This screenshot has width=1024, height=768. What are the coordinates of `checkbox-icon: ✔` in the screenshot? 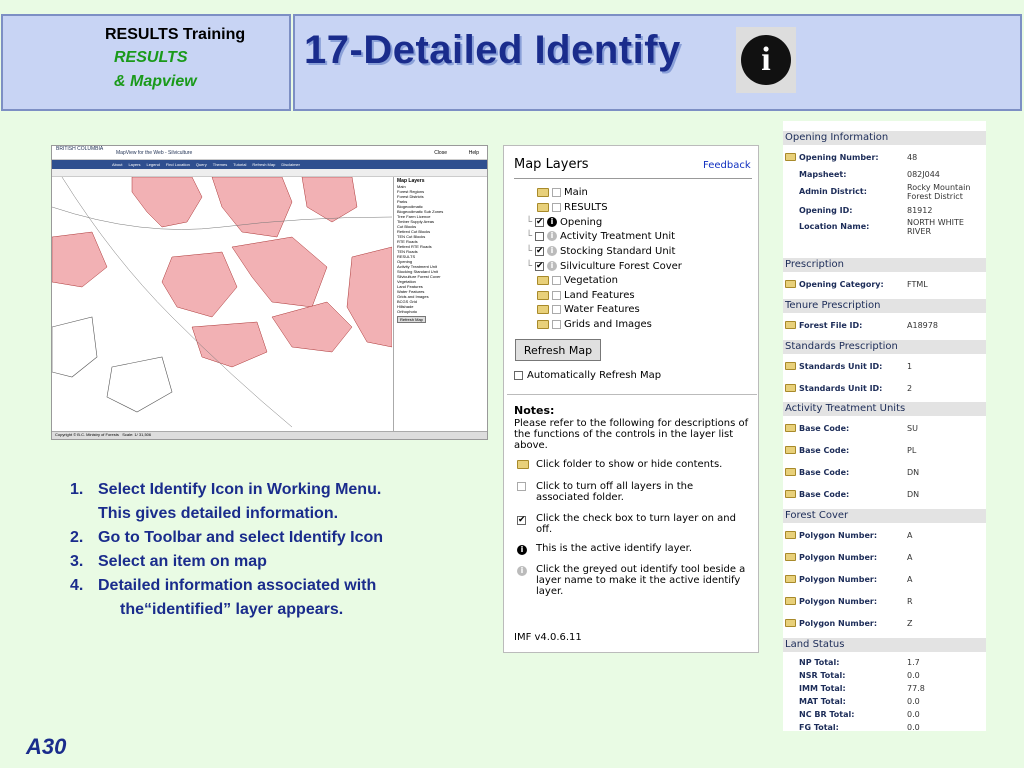 It's located at (521, 520).